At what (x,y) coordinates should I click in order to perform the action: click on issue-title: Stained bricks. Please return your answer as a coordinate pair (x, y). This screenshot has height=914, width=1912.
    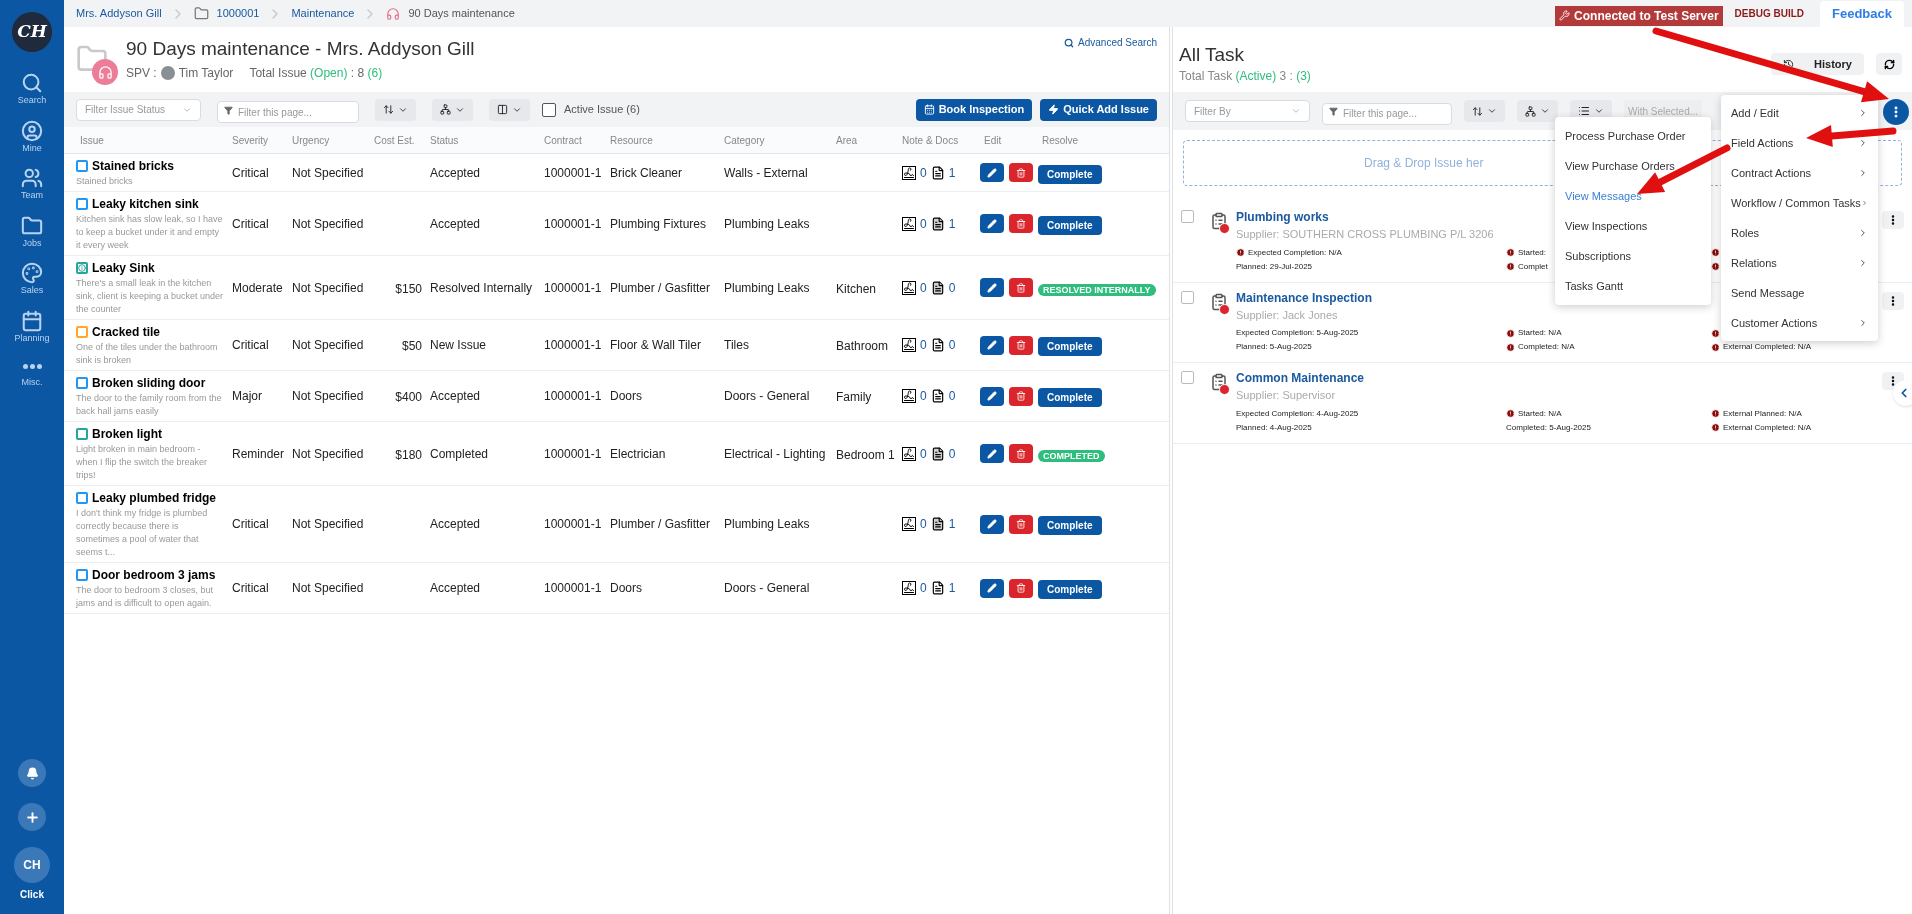
    Looking at the image, I should click on (133, 166).